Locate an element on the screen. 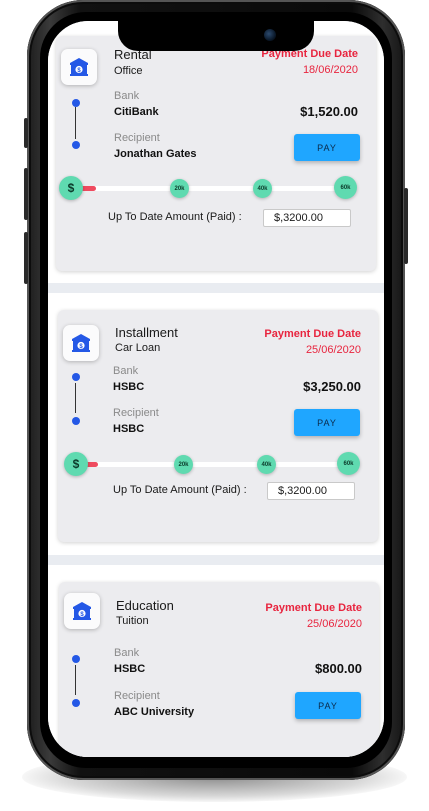  recipient-name: Jonathan Gates is located at coordinates (155, 154).